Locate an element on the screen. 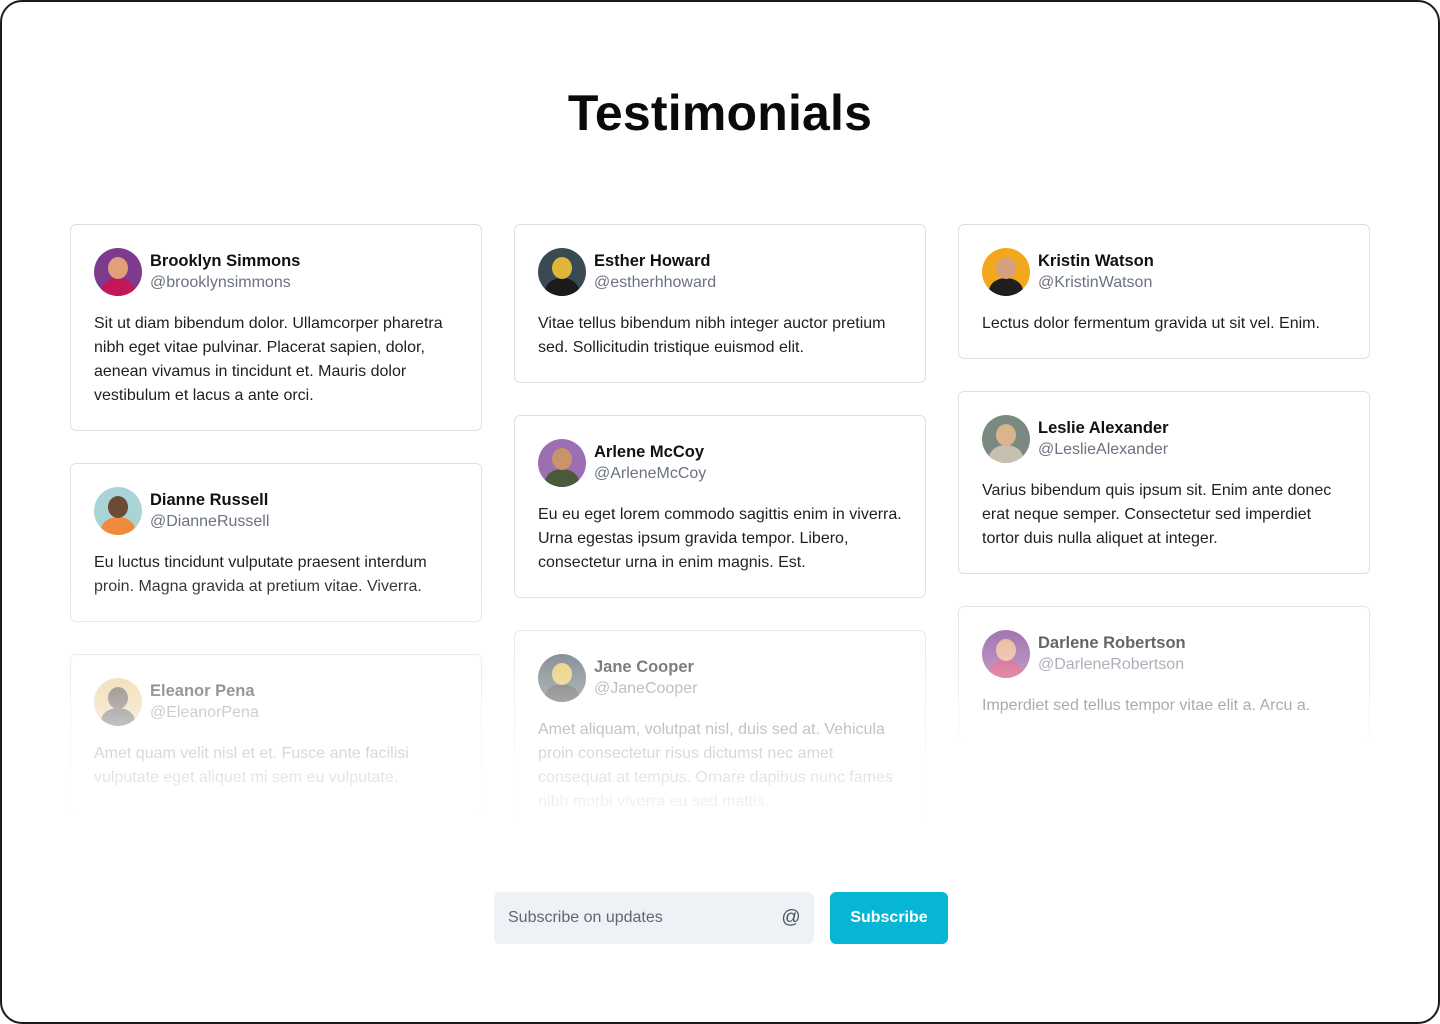 The image size is (1440, 1024). fade-cutoff is located at coordinates (720, 852).